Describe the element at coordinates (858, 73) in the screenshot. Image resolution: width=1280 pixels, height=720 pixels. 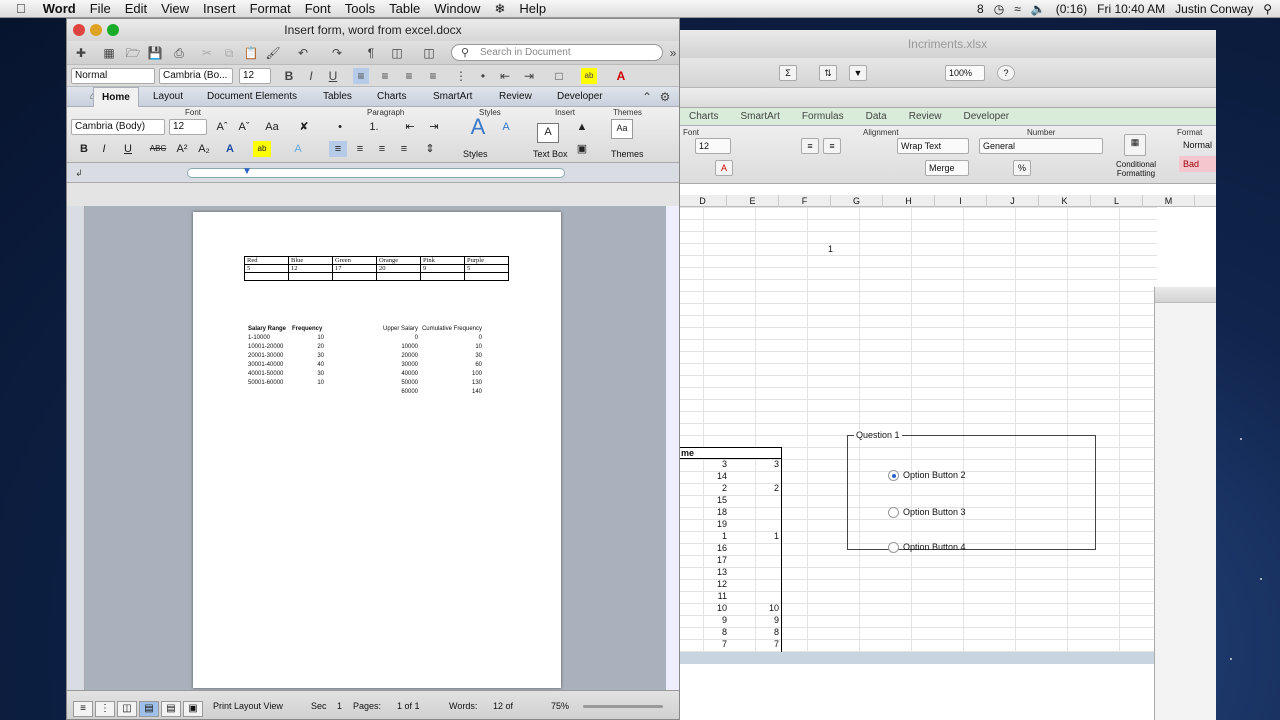
I see `filter-icon: ▼` at that location.